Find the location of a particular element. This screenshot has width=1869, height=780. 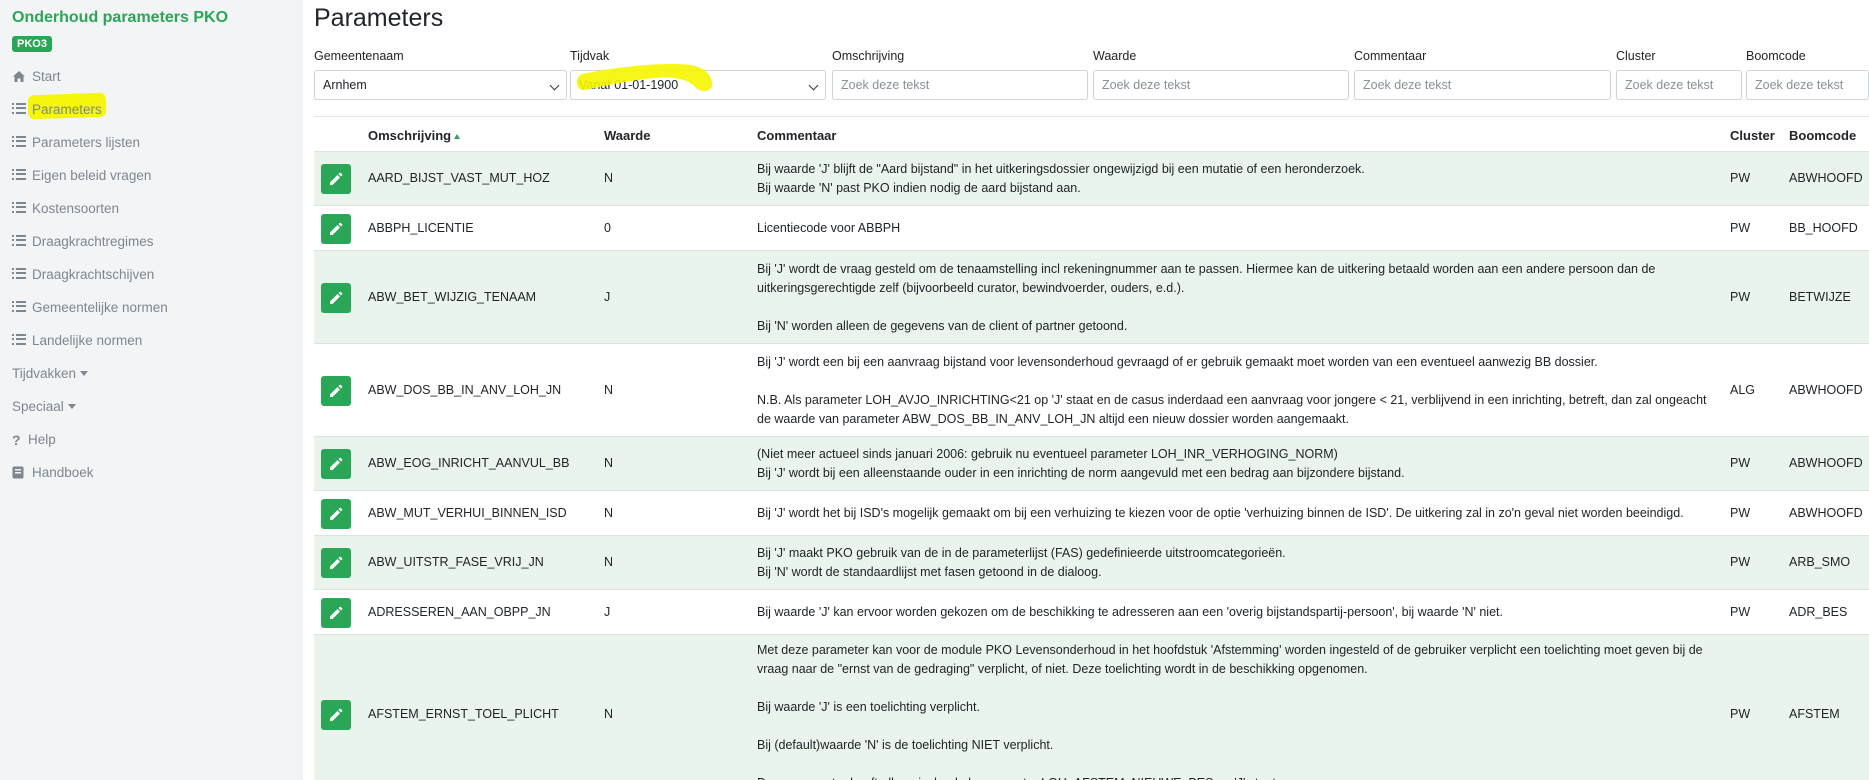

select-value: Vanaf 01-01-1900 is located at coordinates (629, 85).